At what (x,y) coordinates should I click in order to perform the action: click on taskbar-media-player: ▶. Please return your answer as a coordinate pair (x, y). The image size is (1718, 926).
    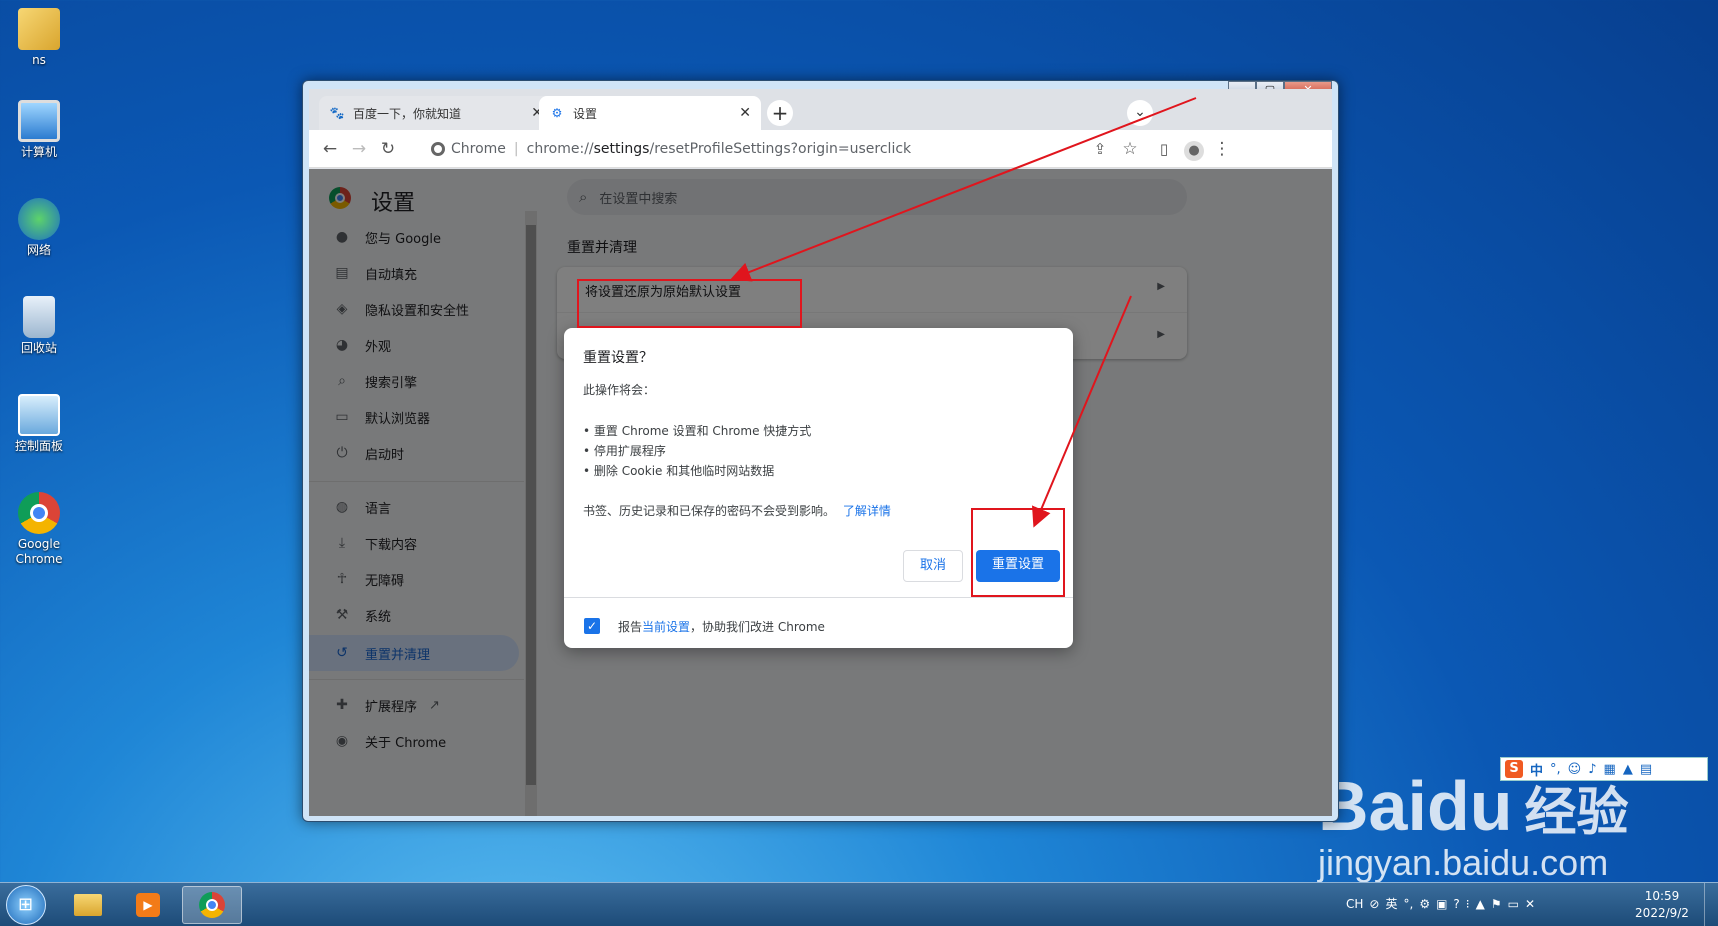
    Looking at the image, I should click on (148, 905).